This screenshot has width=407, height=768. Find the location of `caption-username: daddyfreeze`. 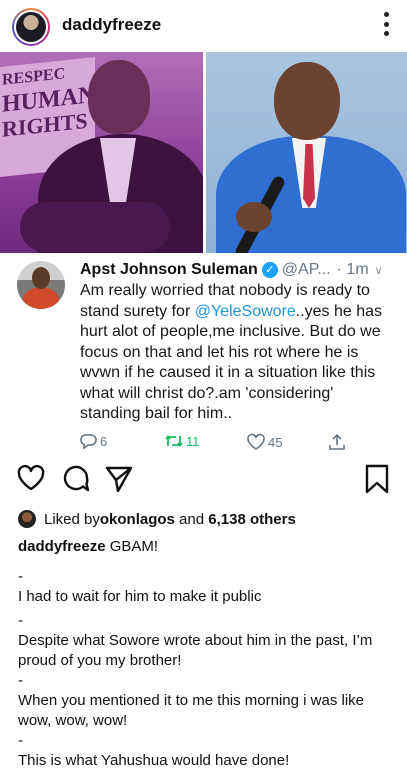

caption-username: daddyfreeze is located at coordinates (62, 546).